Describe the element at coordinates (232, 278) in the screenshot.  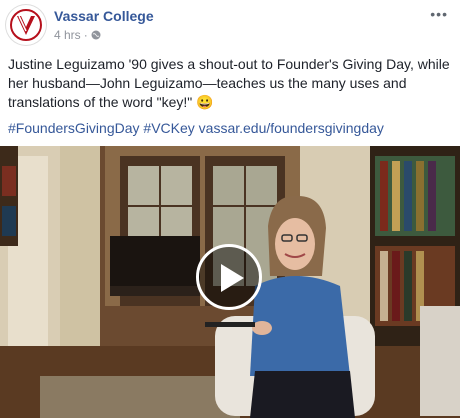
I see `play-icon` at that location.